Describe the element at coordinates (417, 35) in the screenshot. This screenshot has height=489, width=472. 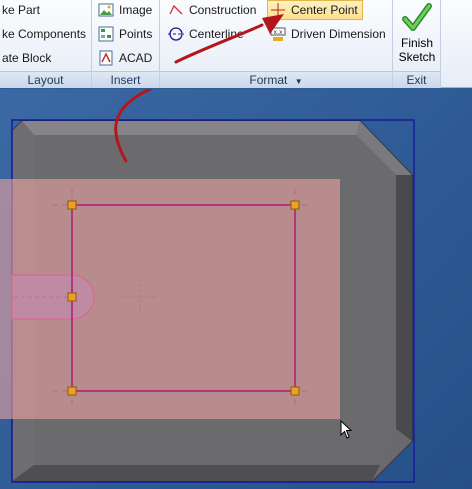
I see `finish-sketch-button: Finish Sketch` at that location.